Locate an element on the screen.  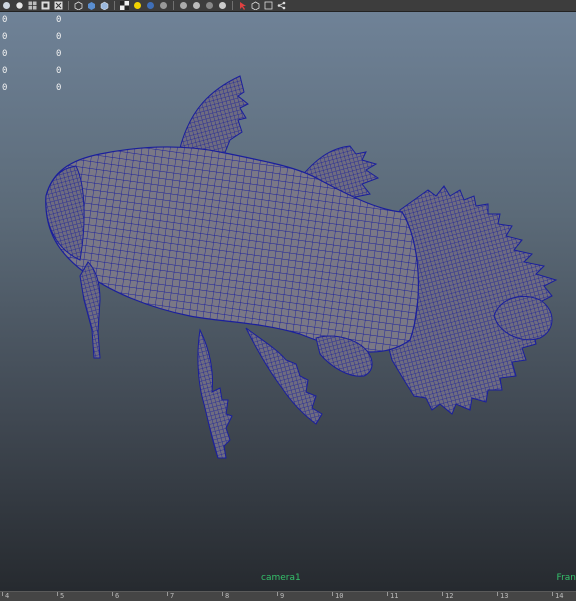
camera-label: camera1 is located at coordinates (281, 578).